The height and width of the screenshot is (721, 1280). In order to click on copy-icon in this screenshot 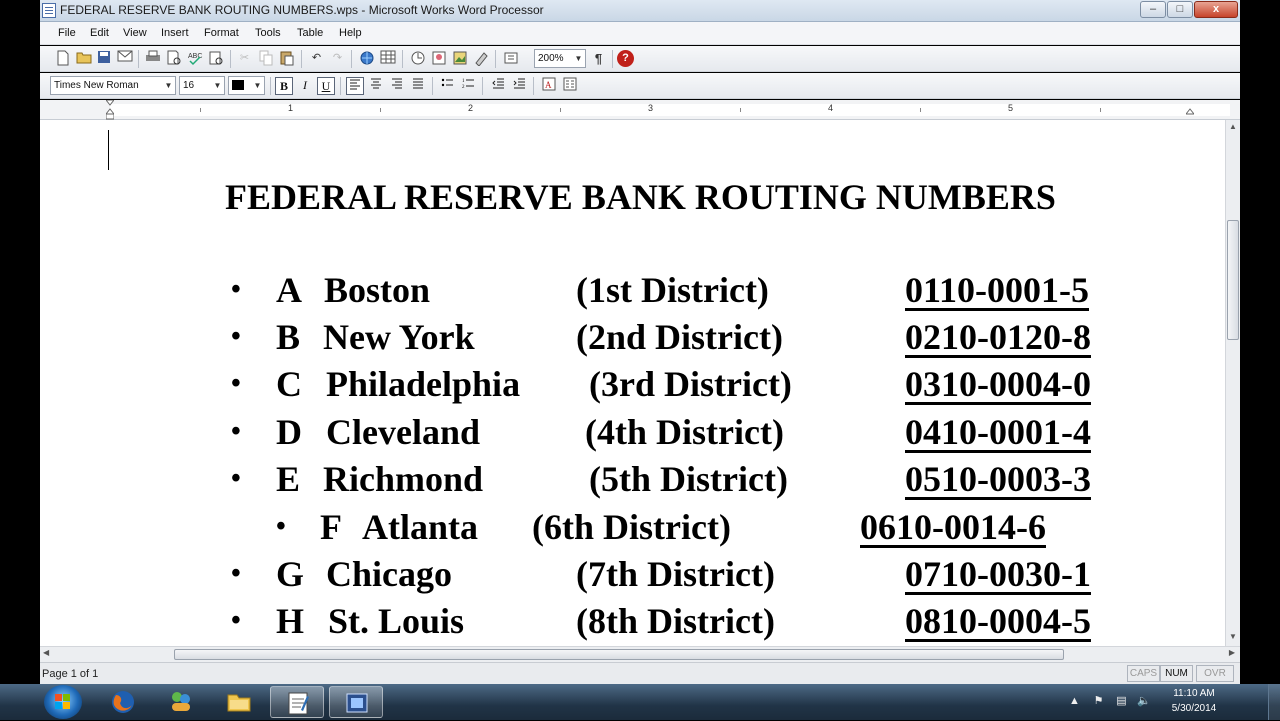, I will do `click(265, 58)`.